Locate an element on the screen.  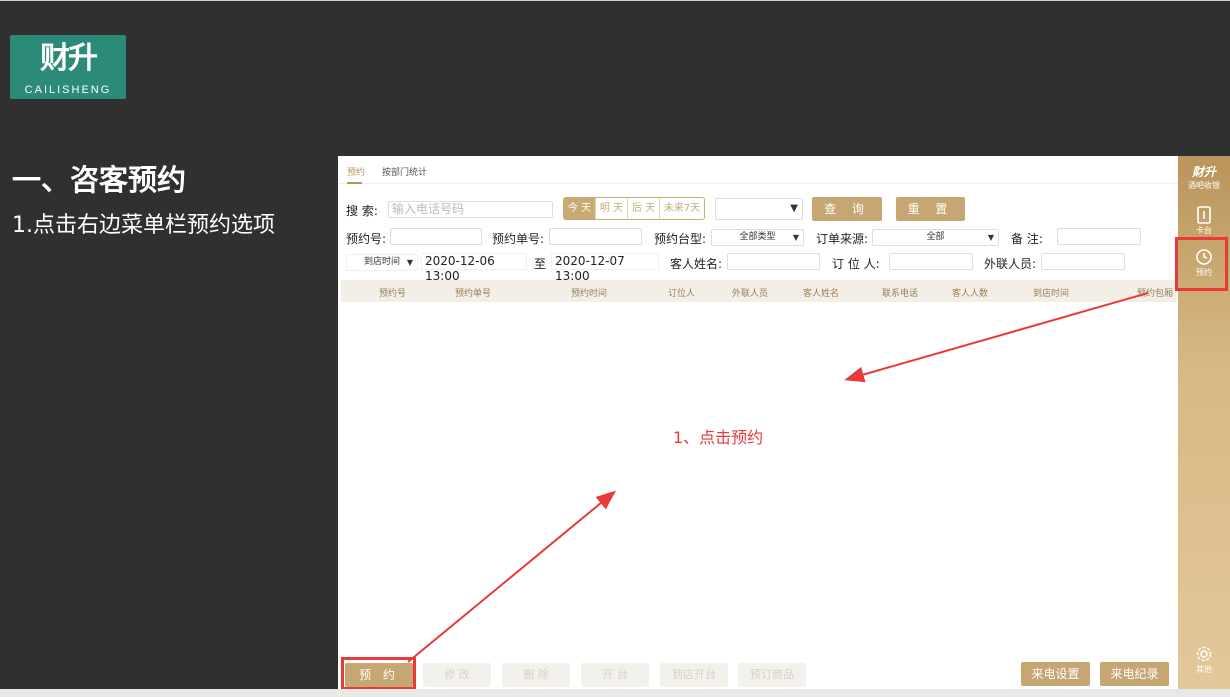
annotation-highlight-reserve-button is located at coordinates (378, 673).